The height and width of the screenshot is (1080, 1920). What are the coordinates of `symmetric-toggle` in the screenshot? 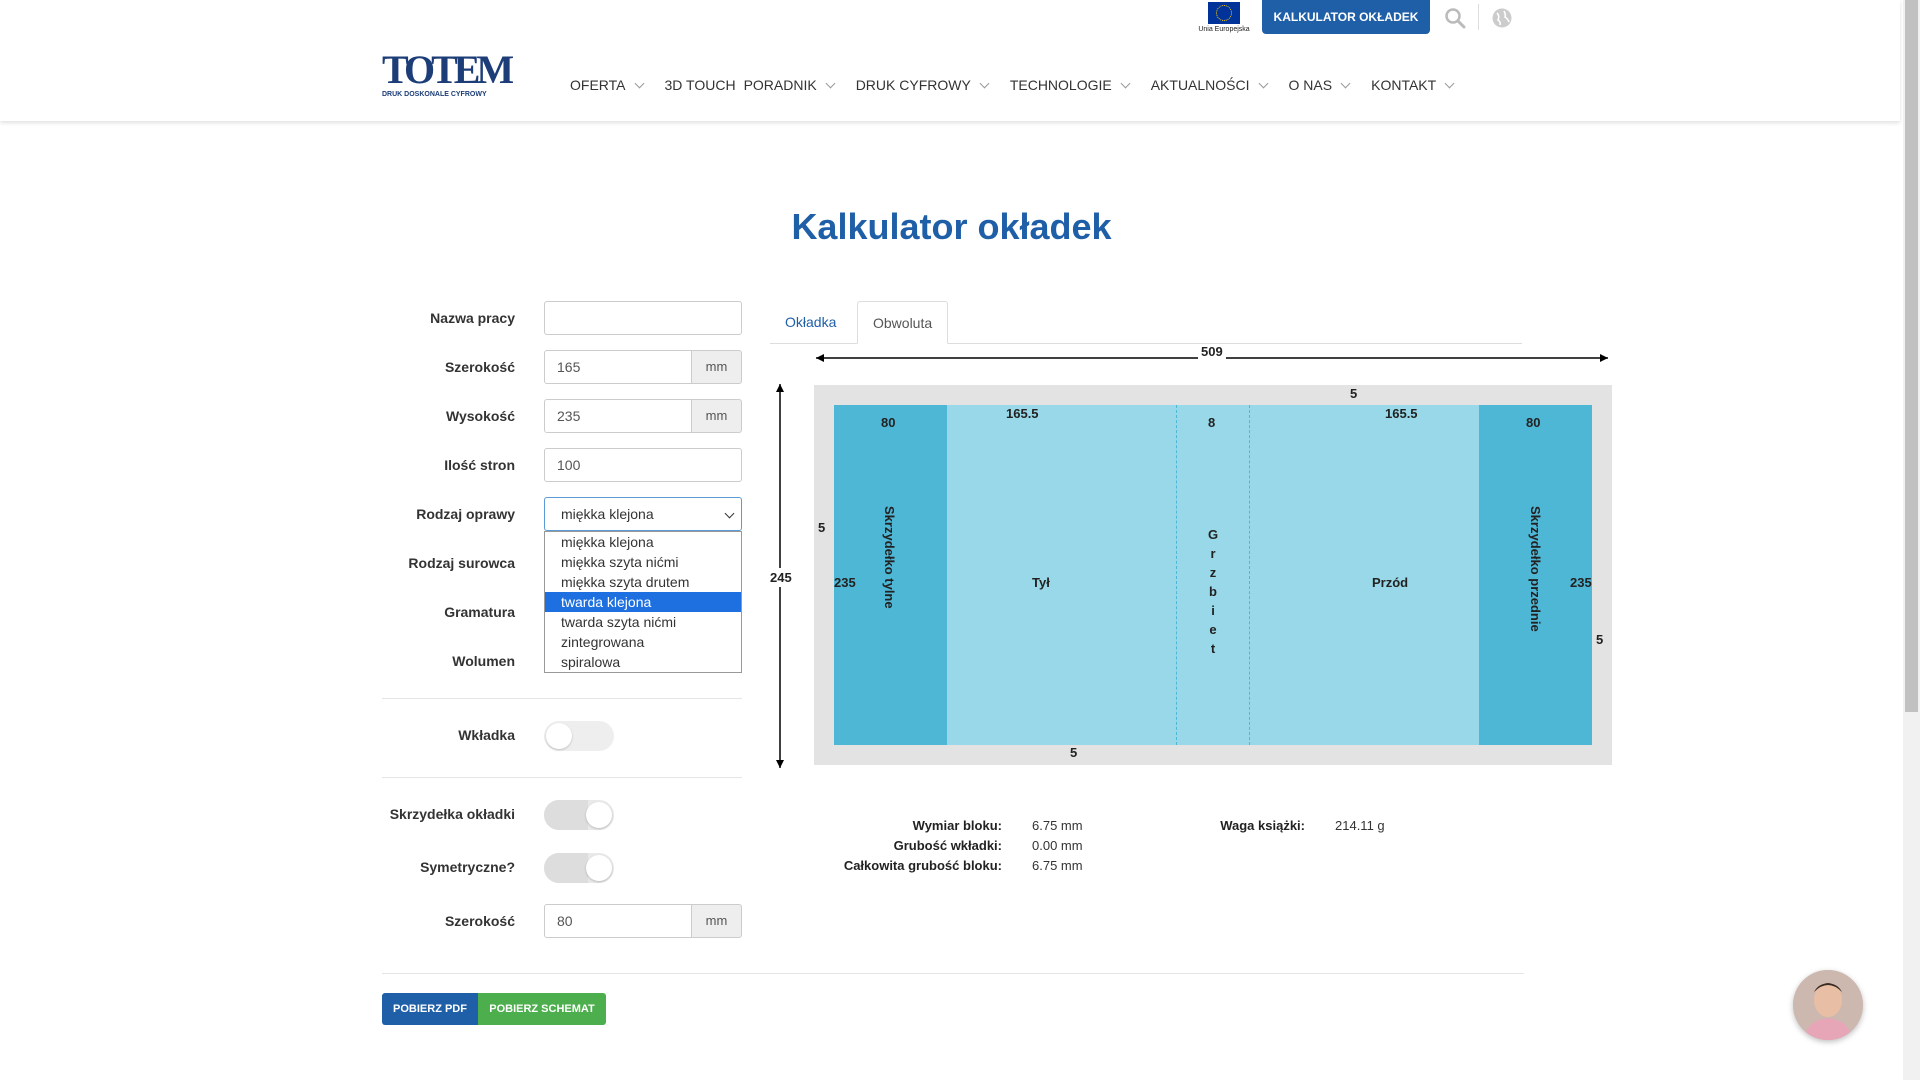 It's located at (579, 868).